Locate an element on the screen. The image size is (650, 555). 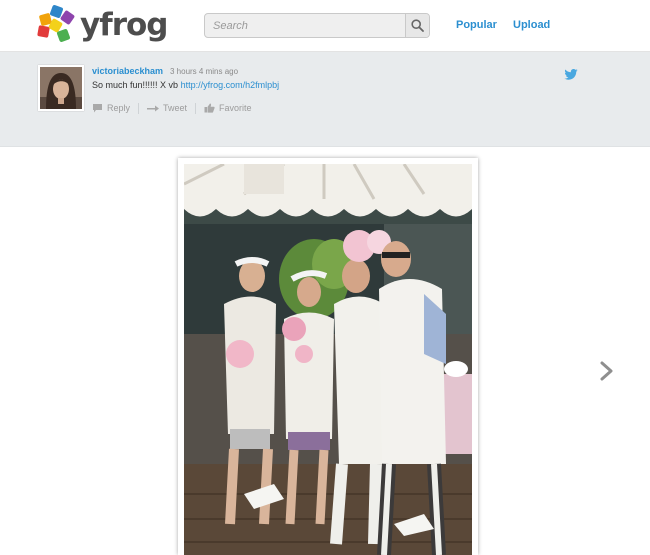
search-box is located at coordinates (317, 25).